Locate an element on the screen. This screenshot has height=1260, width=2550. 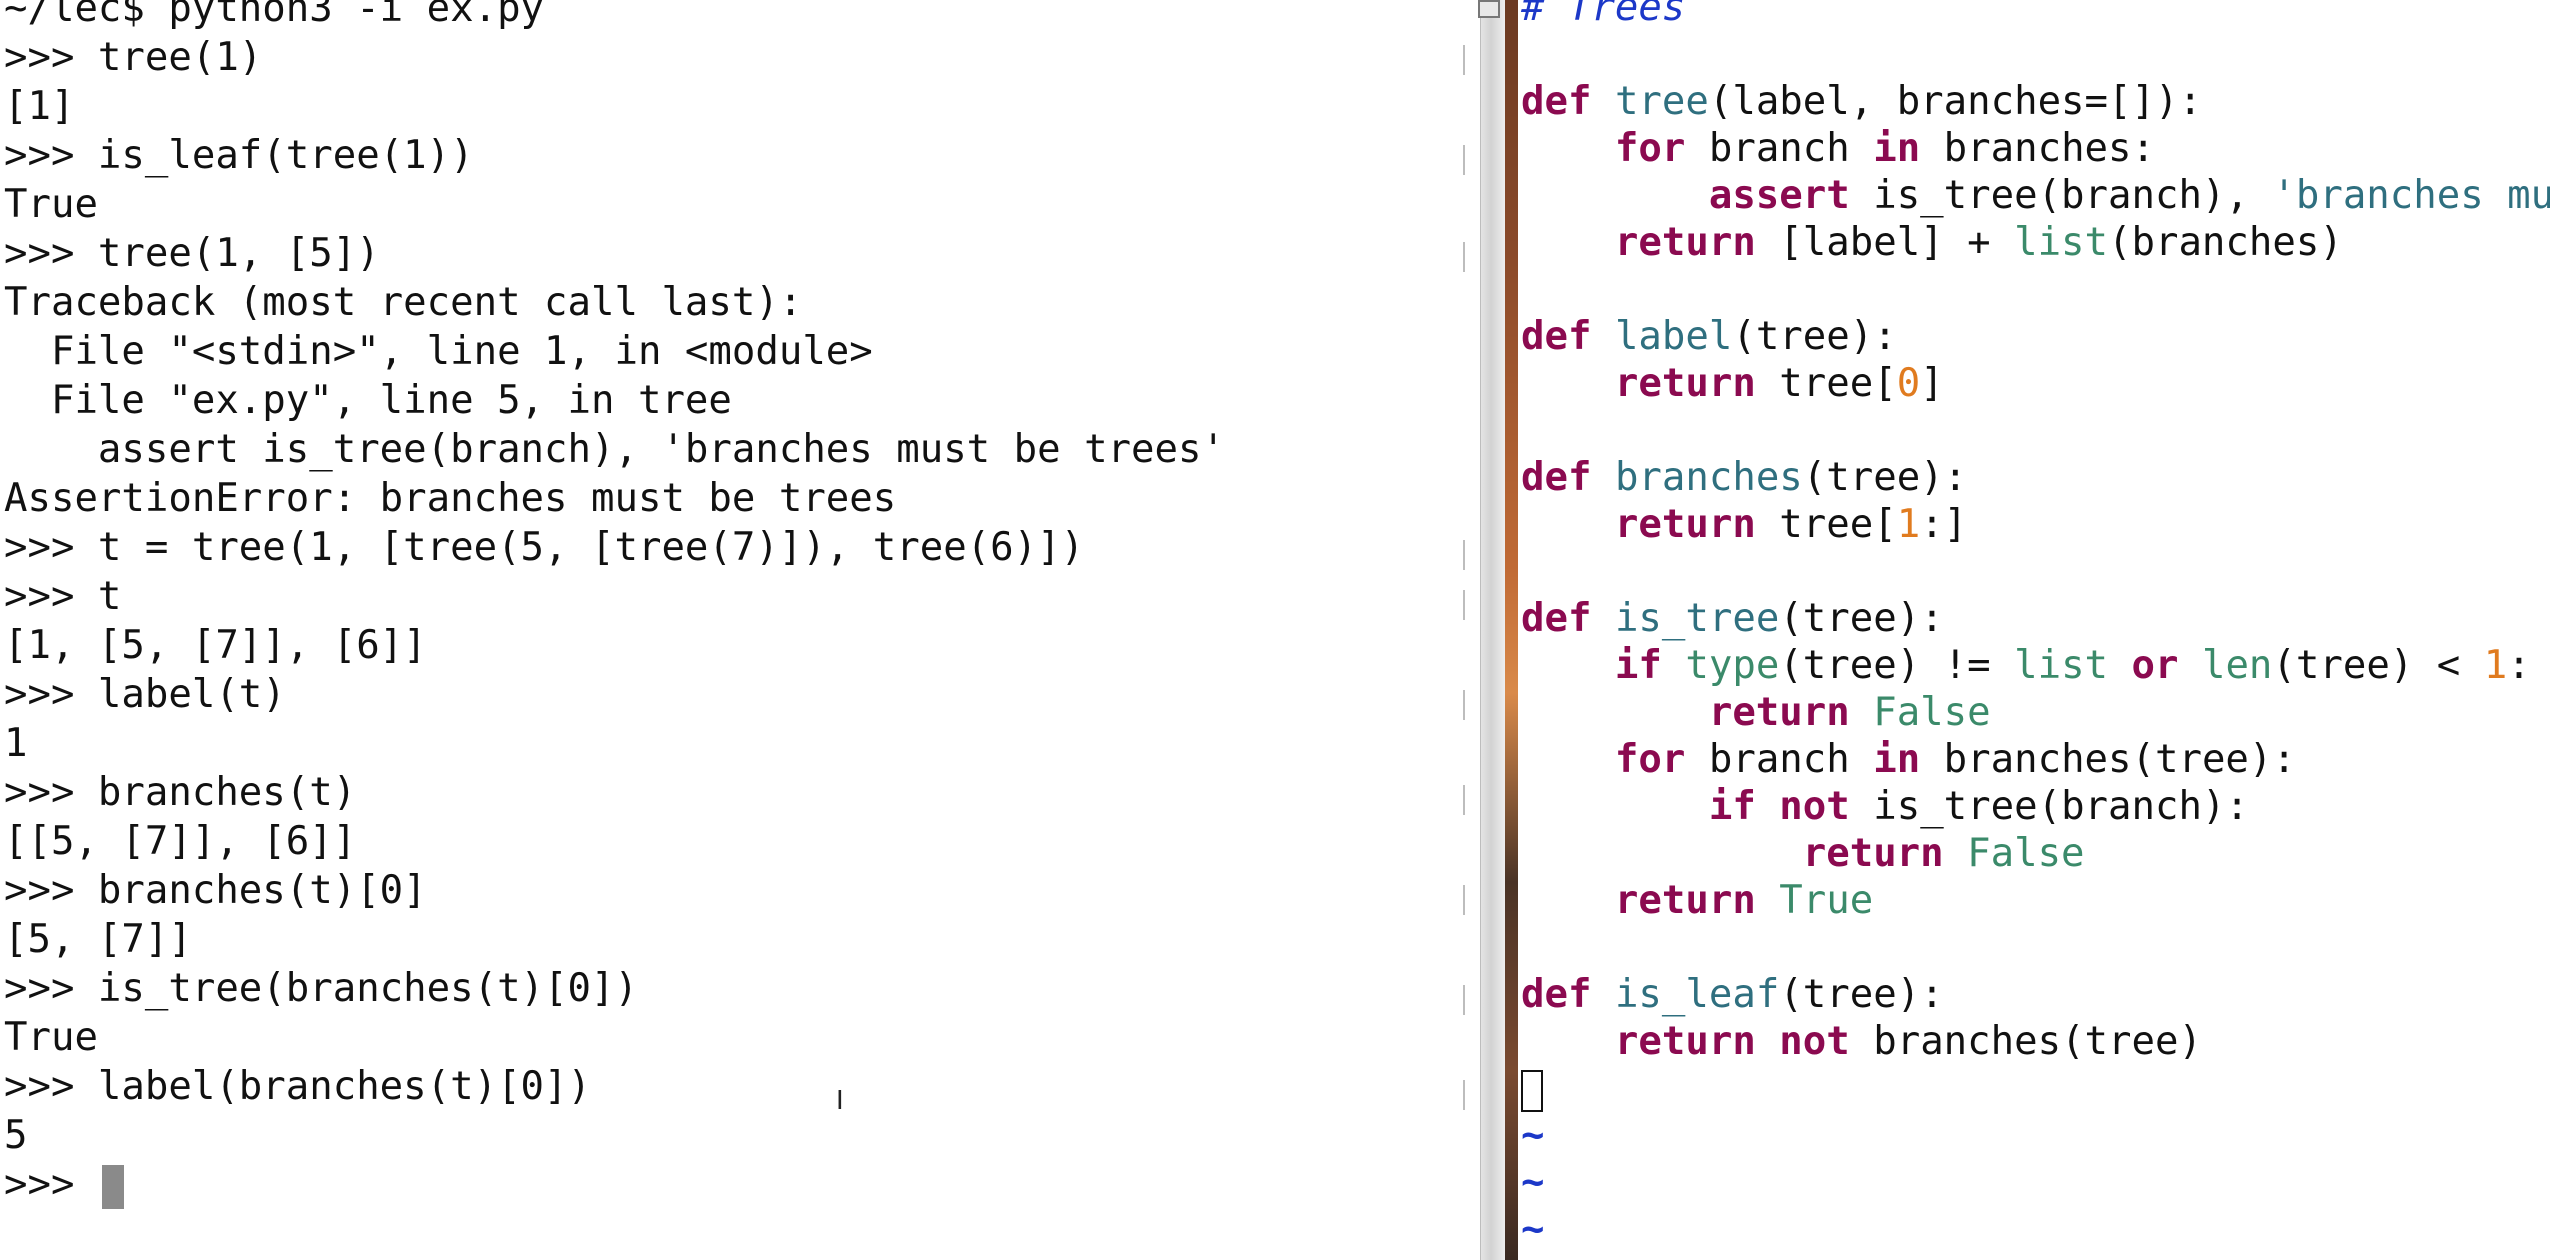
code-line: assert is_tree(branch), 'branches mu is located at coordinates (2129, 195).